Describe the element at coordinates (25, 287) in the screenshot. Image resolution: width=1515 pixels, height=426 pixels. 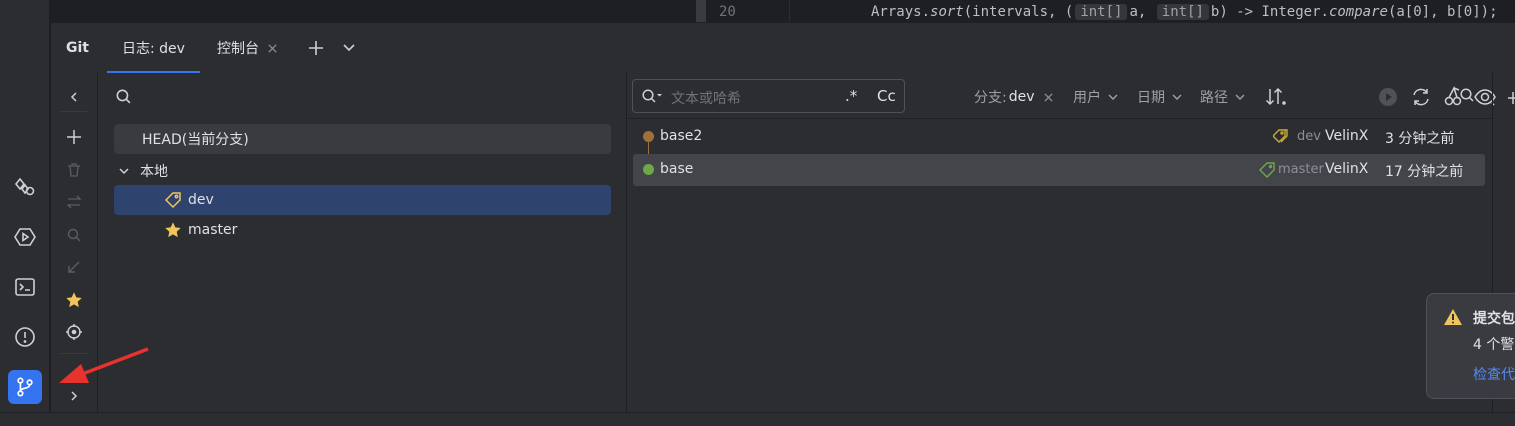
I see `terminal-icon` at that location.